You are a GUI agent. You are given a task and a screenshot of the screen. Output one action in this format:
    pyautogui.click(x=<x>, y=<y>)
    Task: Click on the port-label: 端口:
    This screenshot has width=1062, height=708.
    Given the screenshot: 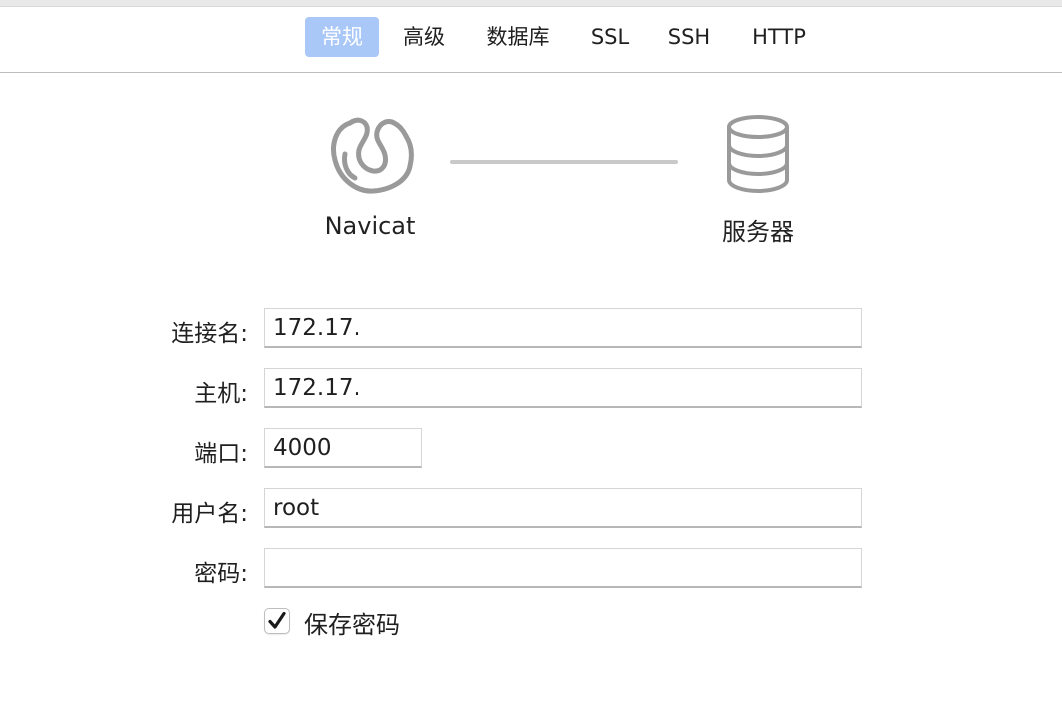 What is the action you would take?
    pyautogui.click(x=221, y=454)
    